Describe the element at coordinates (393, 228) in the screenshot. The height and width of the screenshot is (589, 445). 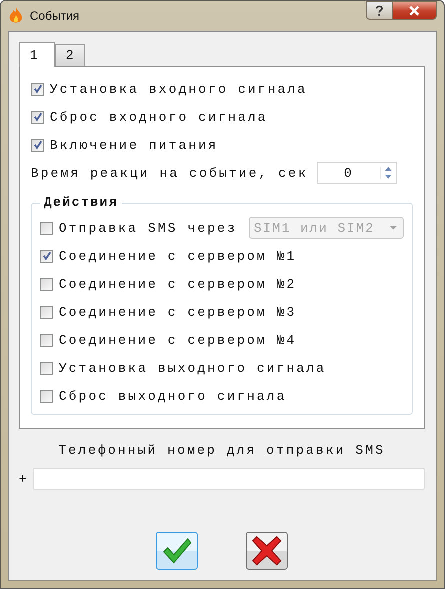
I see `caret-icon` at that location.